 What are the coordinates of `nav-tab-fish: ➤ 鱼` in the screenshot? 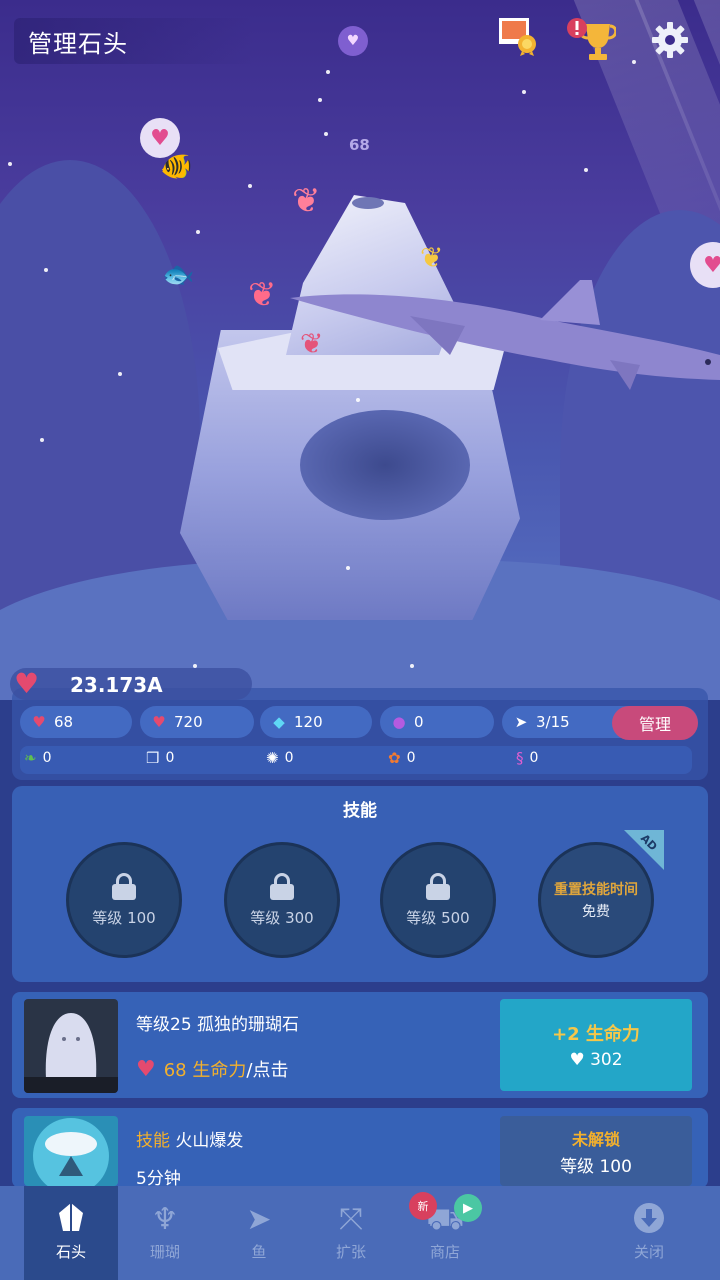 It's located at (259, 1233).